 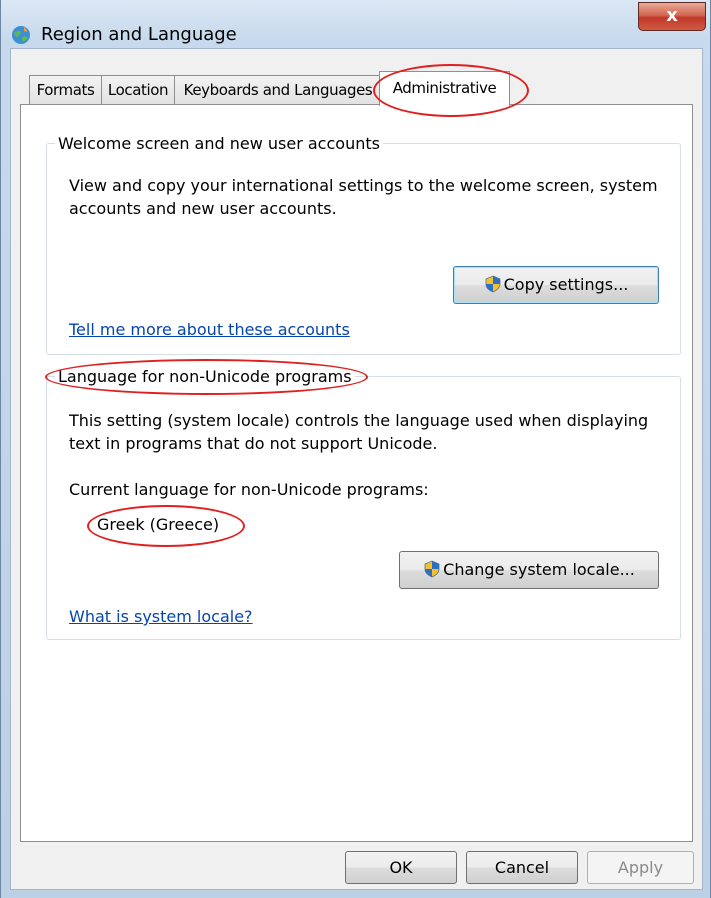 What do you see at coordinates (139, 34) in the screenshot?
I see `window-title: Region and Language` at bounding box center [139, 34].